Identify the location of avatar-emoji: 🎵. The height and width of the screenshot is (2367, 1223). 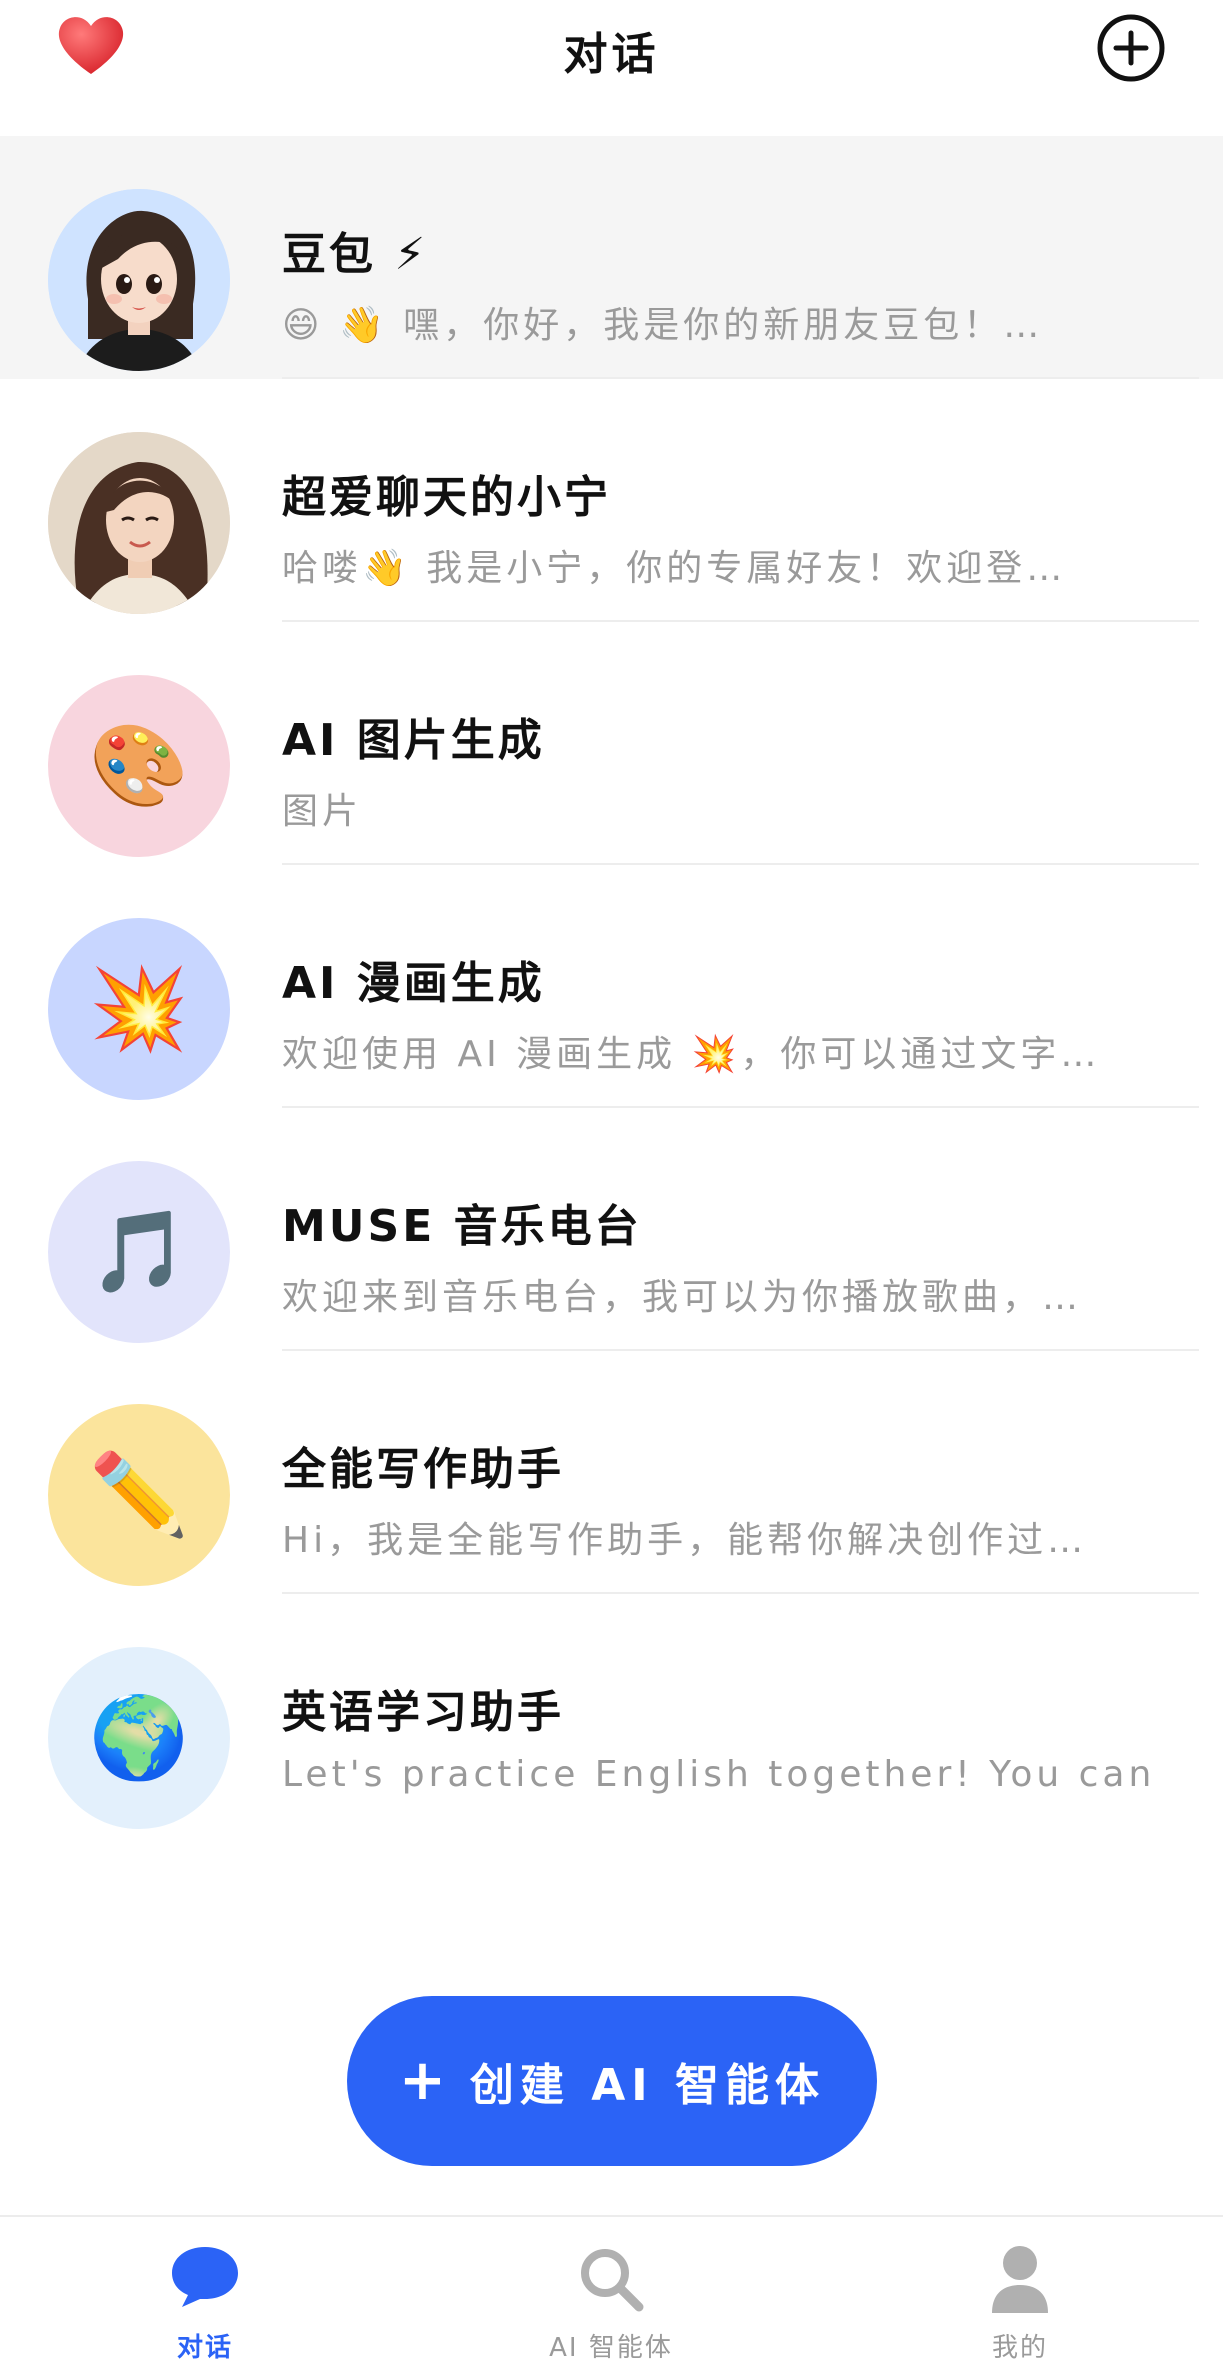
(139, 1251).